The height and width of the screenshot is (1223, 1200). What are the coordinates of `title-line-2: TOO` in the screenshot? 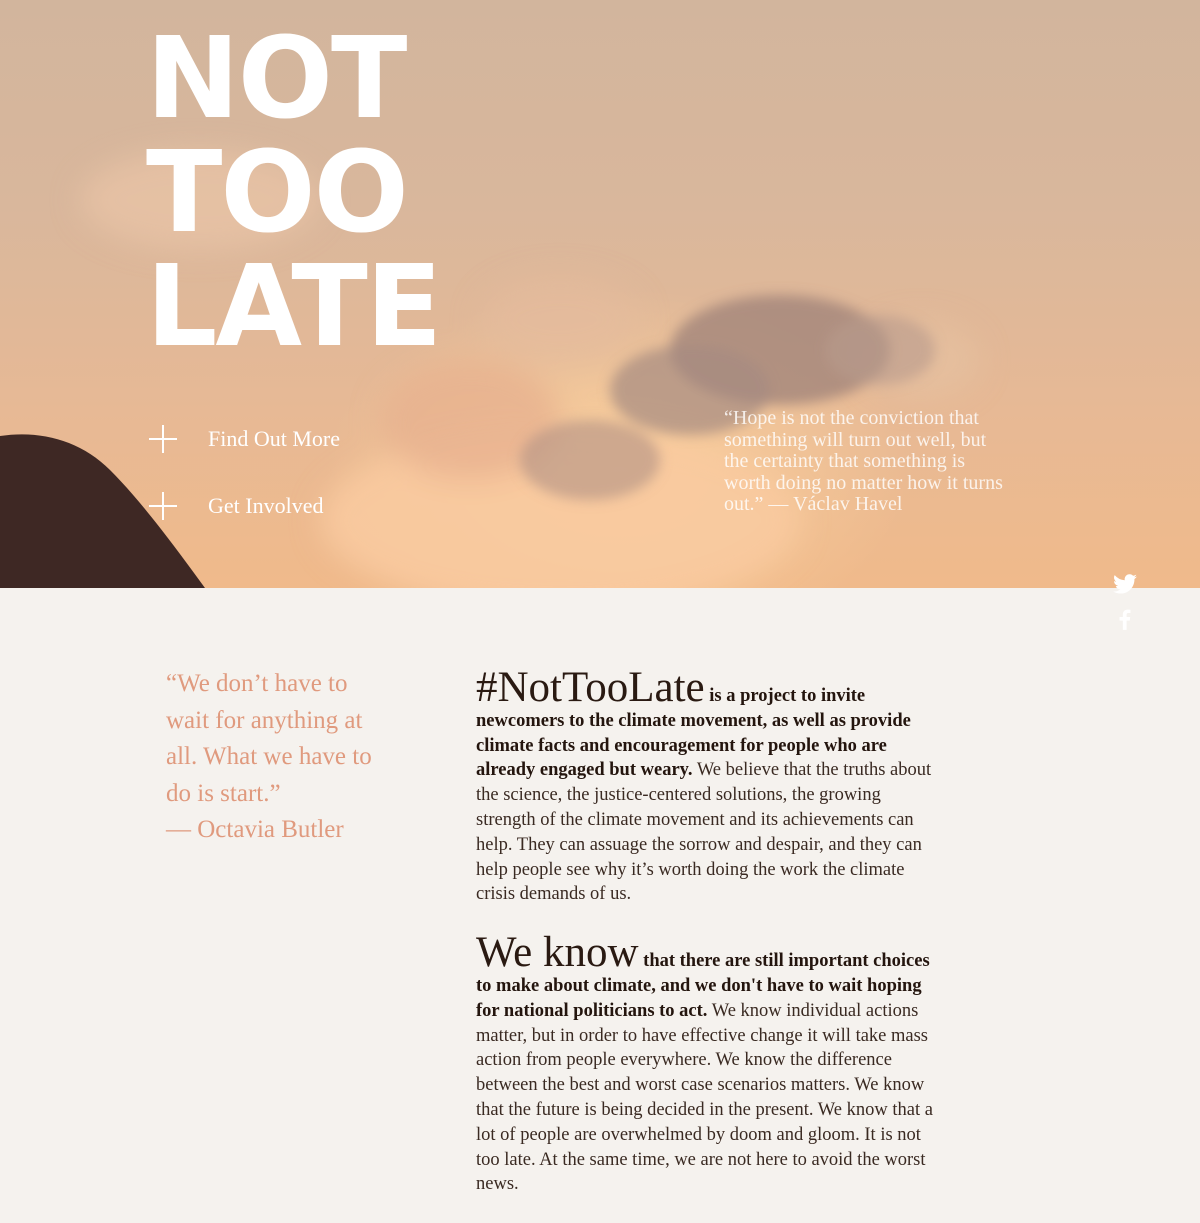 It's located at (277, 193).